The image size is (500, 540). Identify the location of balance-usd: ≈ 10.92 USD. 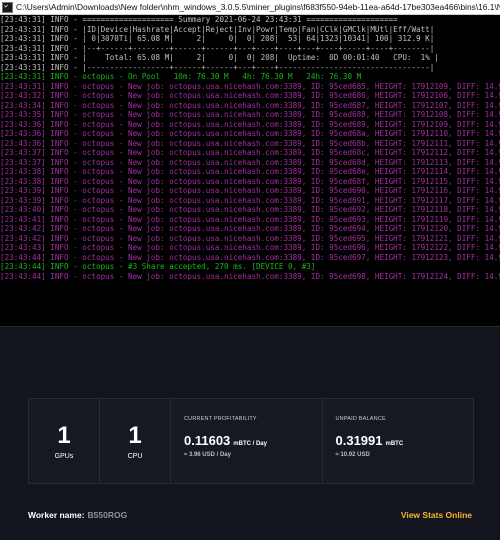
(352, 455).